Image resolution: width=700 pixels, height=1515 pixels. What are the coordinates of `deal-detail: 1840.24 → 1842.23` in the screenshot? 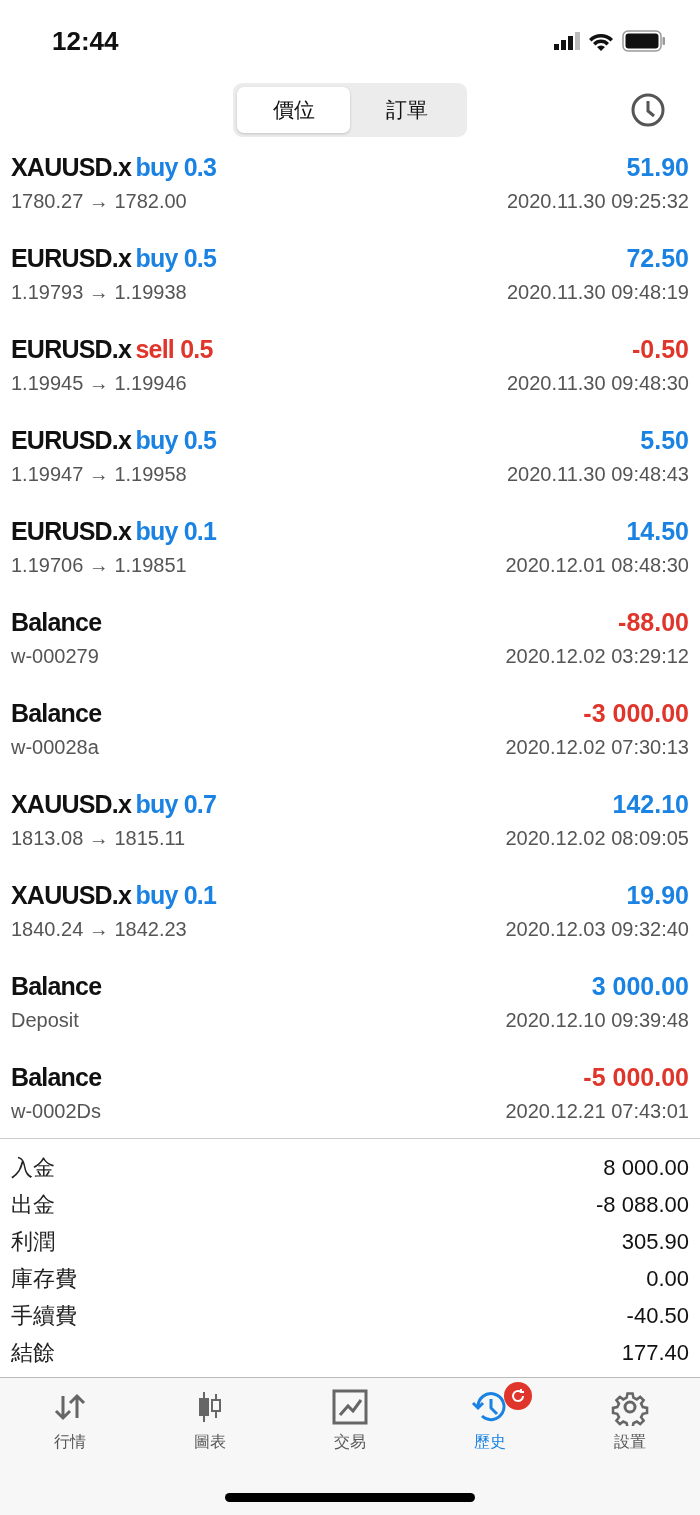 It's located at (99, 929).